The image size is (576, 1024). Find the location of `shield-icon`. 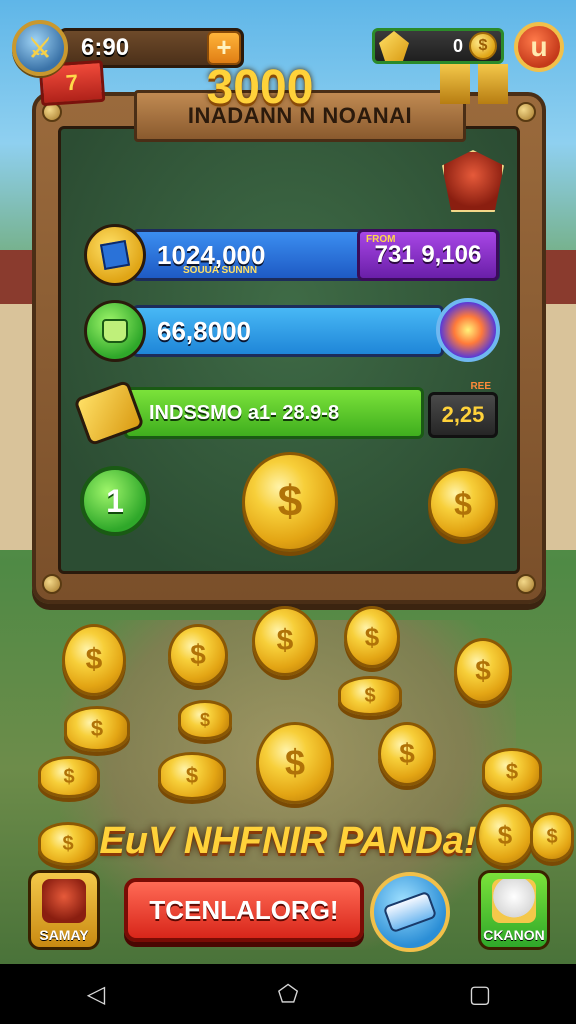

shield-icon is located at coordinates (64, 901).